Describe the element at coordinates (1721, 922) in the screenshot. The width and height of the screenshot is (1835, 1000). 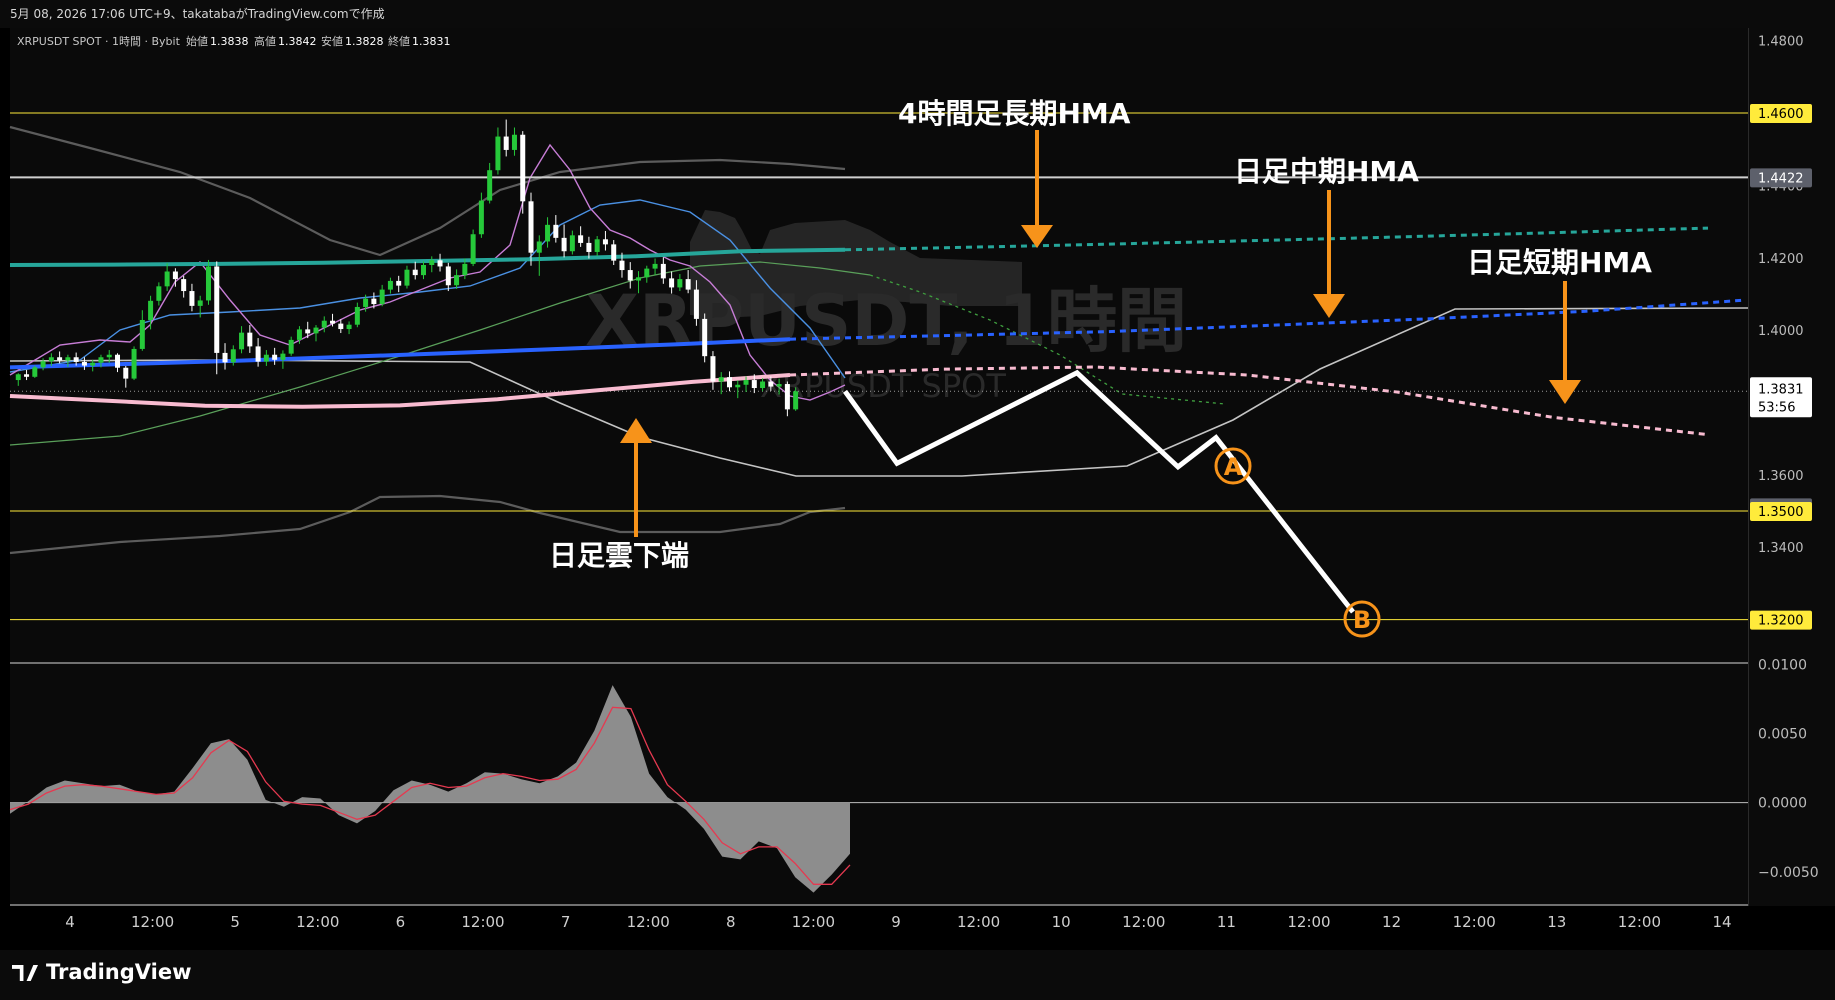
I see `time-tick-label: 14` at that location.